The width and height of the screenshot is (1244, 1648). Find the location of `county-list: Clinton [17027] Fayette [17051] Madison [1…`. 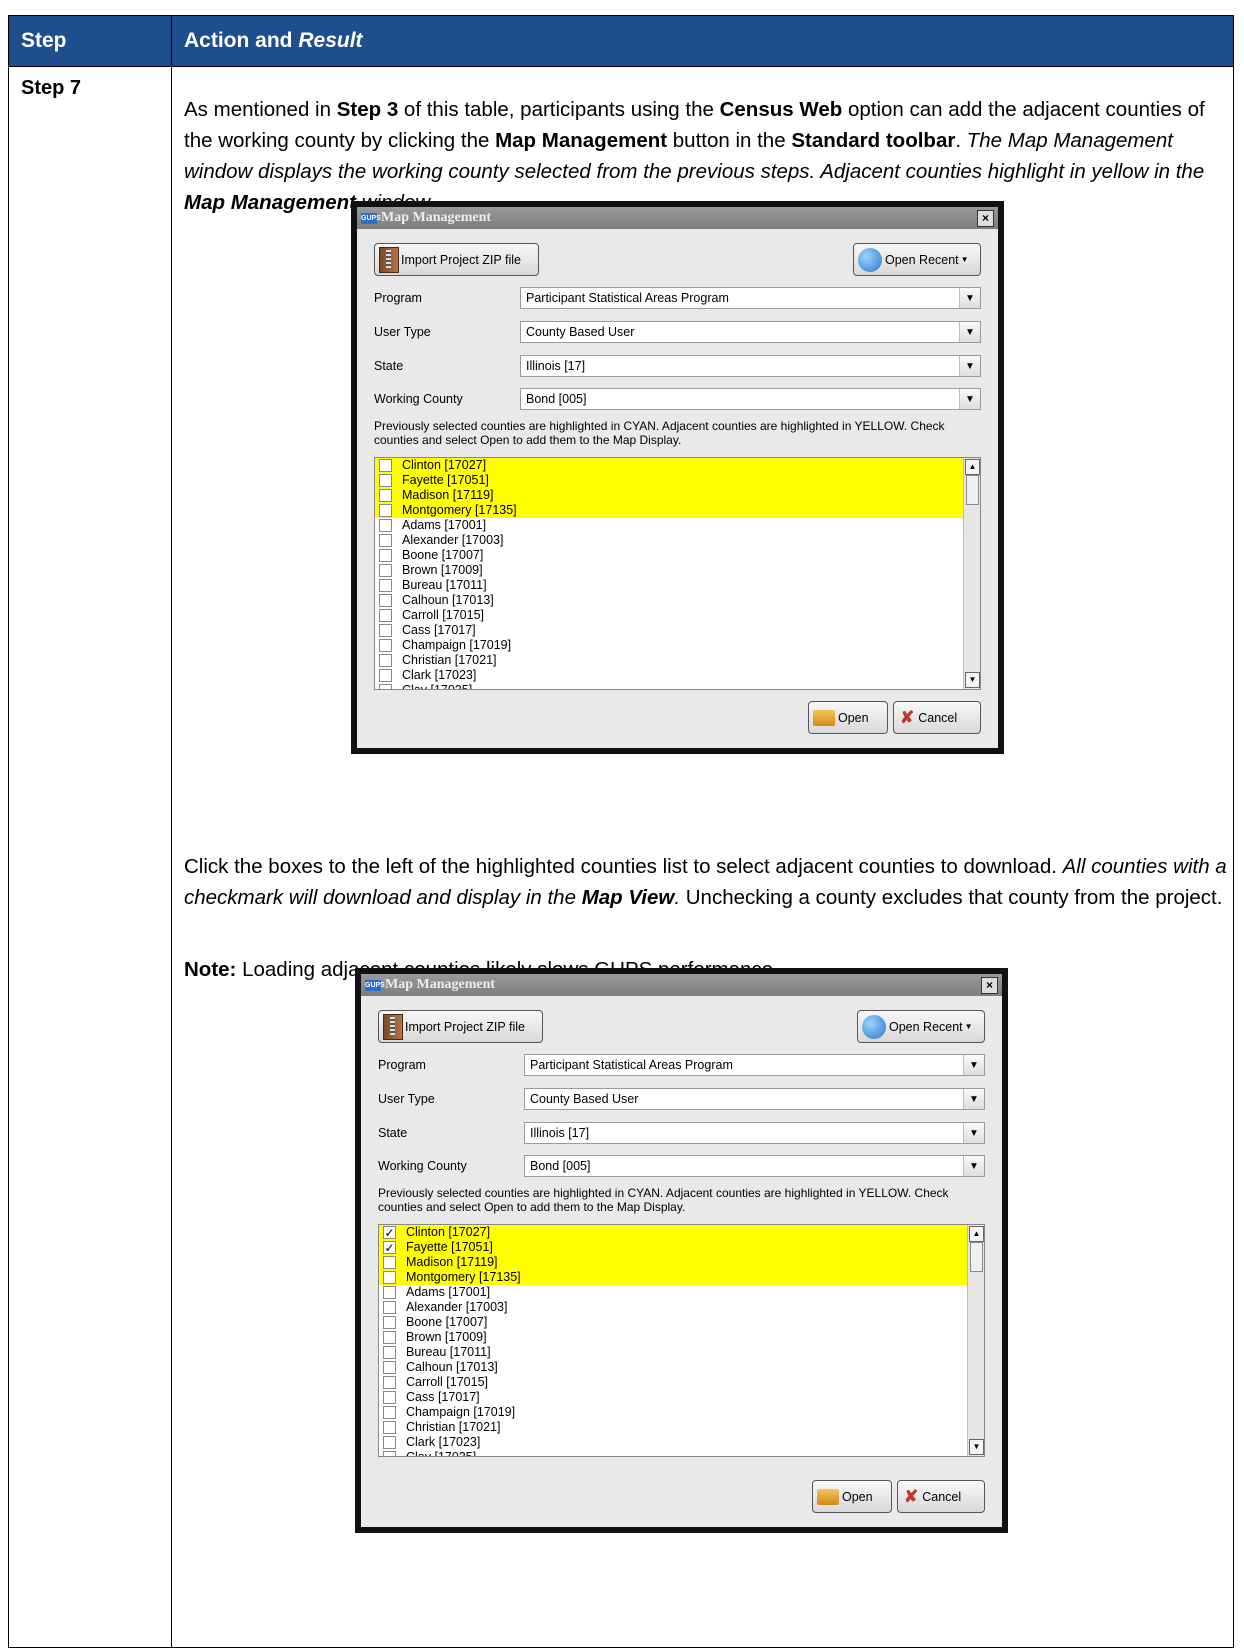

county-list: Clinton [17027] Fayette [17051] Madison [1… is located at coordinates (677, 573).